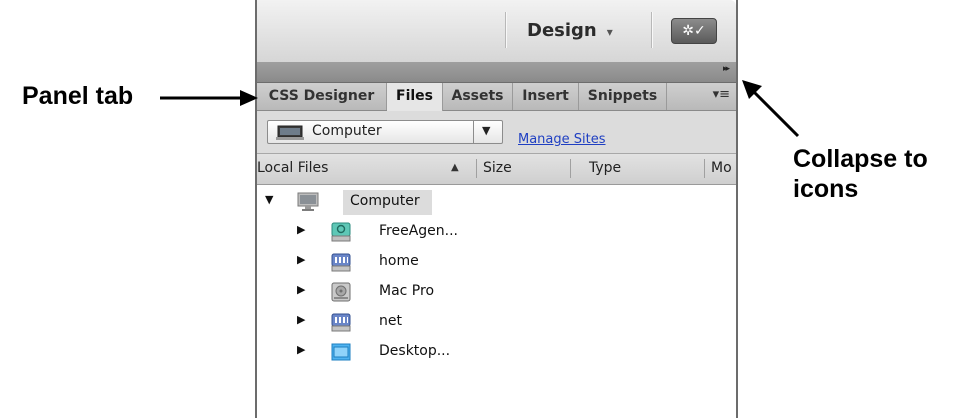 The width and height of the screenshot is (960, 418). Describe the element at coordinates (609, 32) in the screenshot. I see `chevron-down-icon: ▾` at that location.